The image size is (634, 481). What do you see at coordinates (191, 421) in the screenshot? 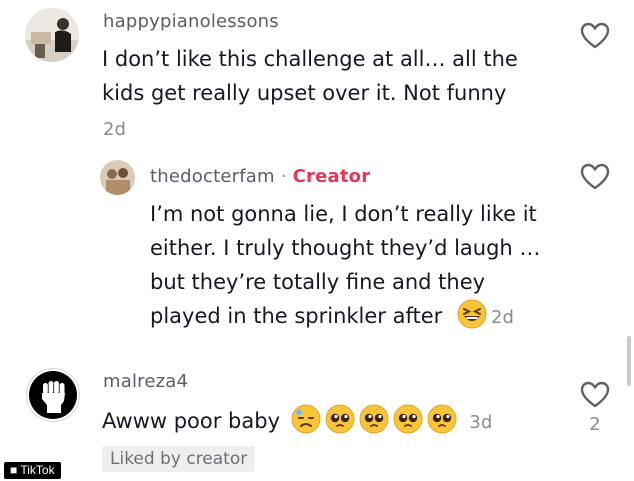
I see `comment-text: Awww poor baby` at bounding box center [191, 421].